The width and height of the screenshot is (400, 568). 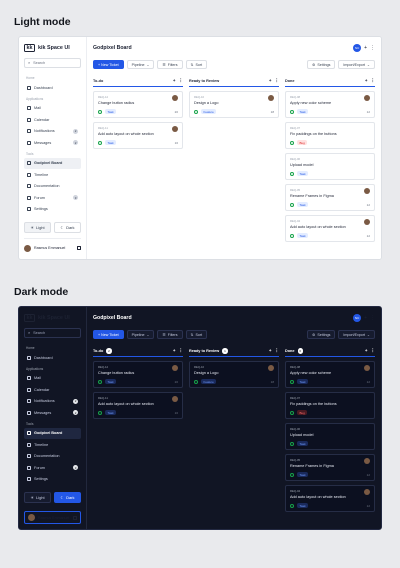 What do you see at coordinates (30, 153) in the screenshot?
I see `nav-group-label: Tools` at bounding box center [30, 153].